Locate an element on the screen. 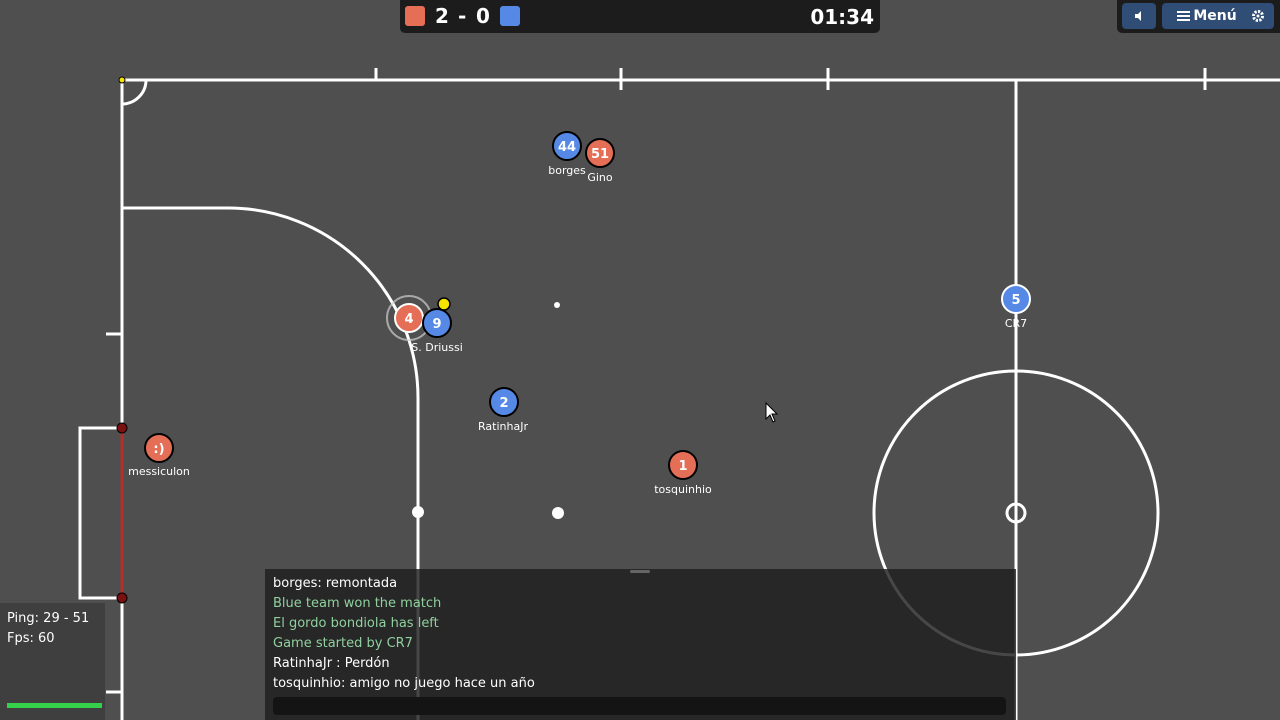  ball is located at coordinates (444, 304).